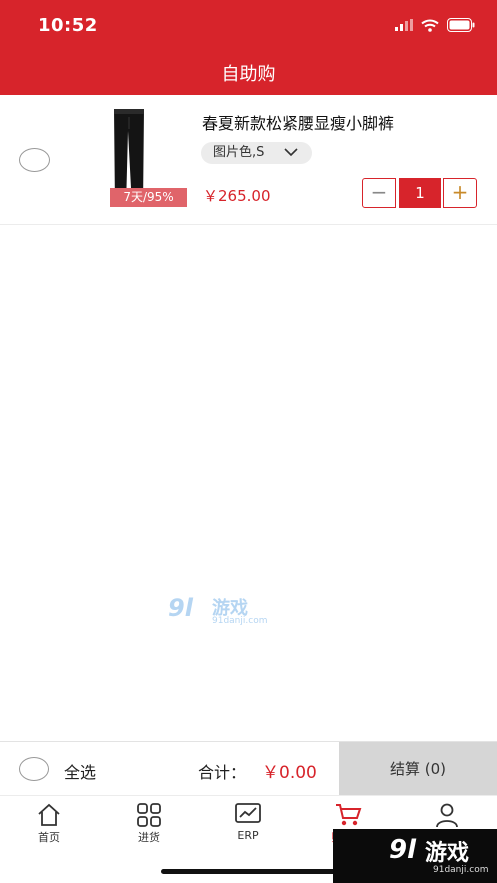 Image resolution: width=497 pixels, height=883 pixels. Describe the element at coordinates (49, 814) in the screenshot. I see `home-icon` at that location.